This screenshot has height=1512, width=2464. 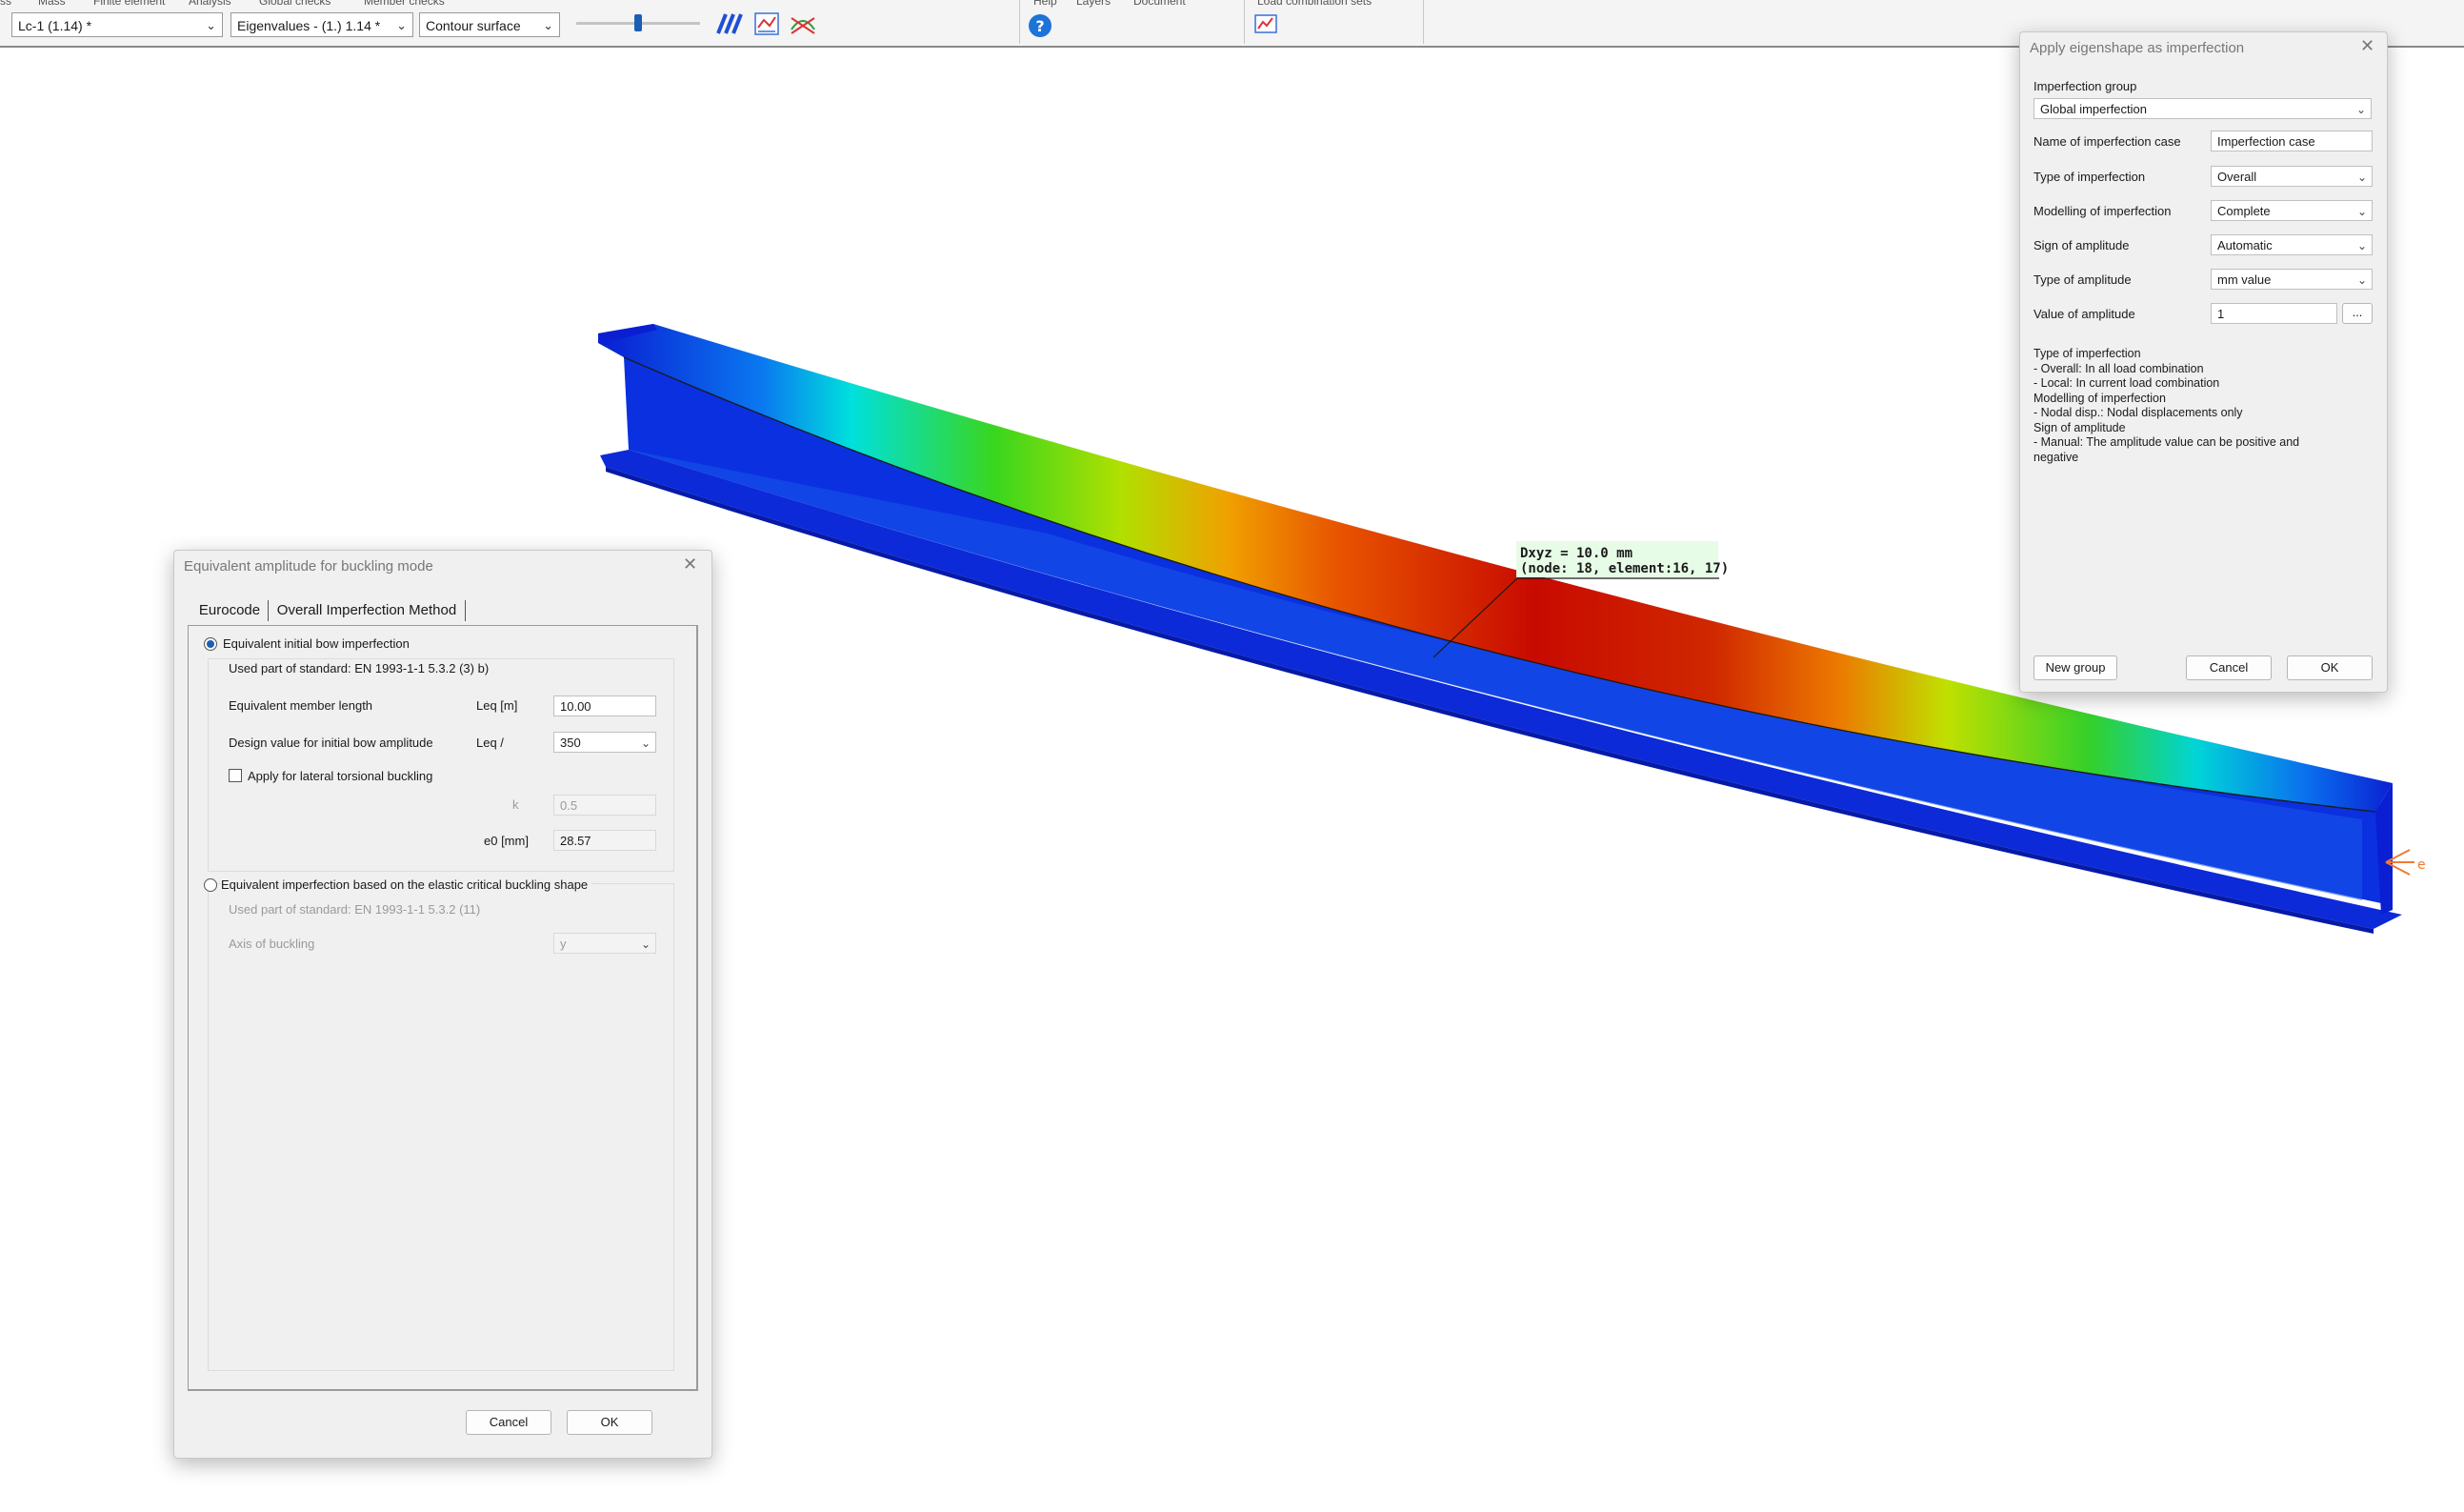 What do you see at coordinates (366, 610) in the screenshot?
I see `tab-overall-imperfection-method: Overall Imperfection Method` at bounding box center [366, 610].